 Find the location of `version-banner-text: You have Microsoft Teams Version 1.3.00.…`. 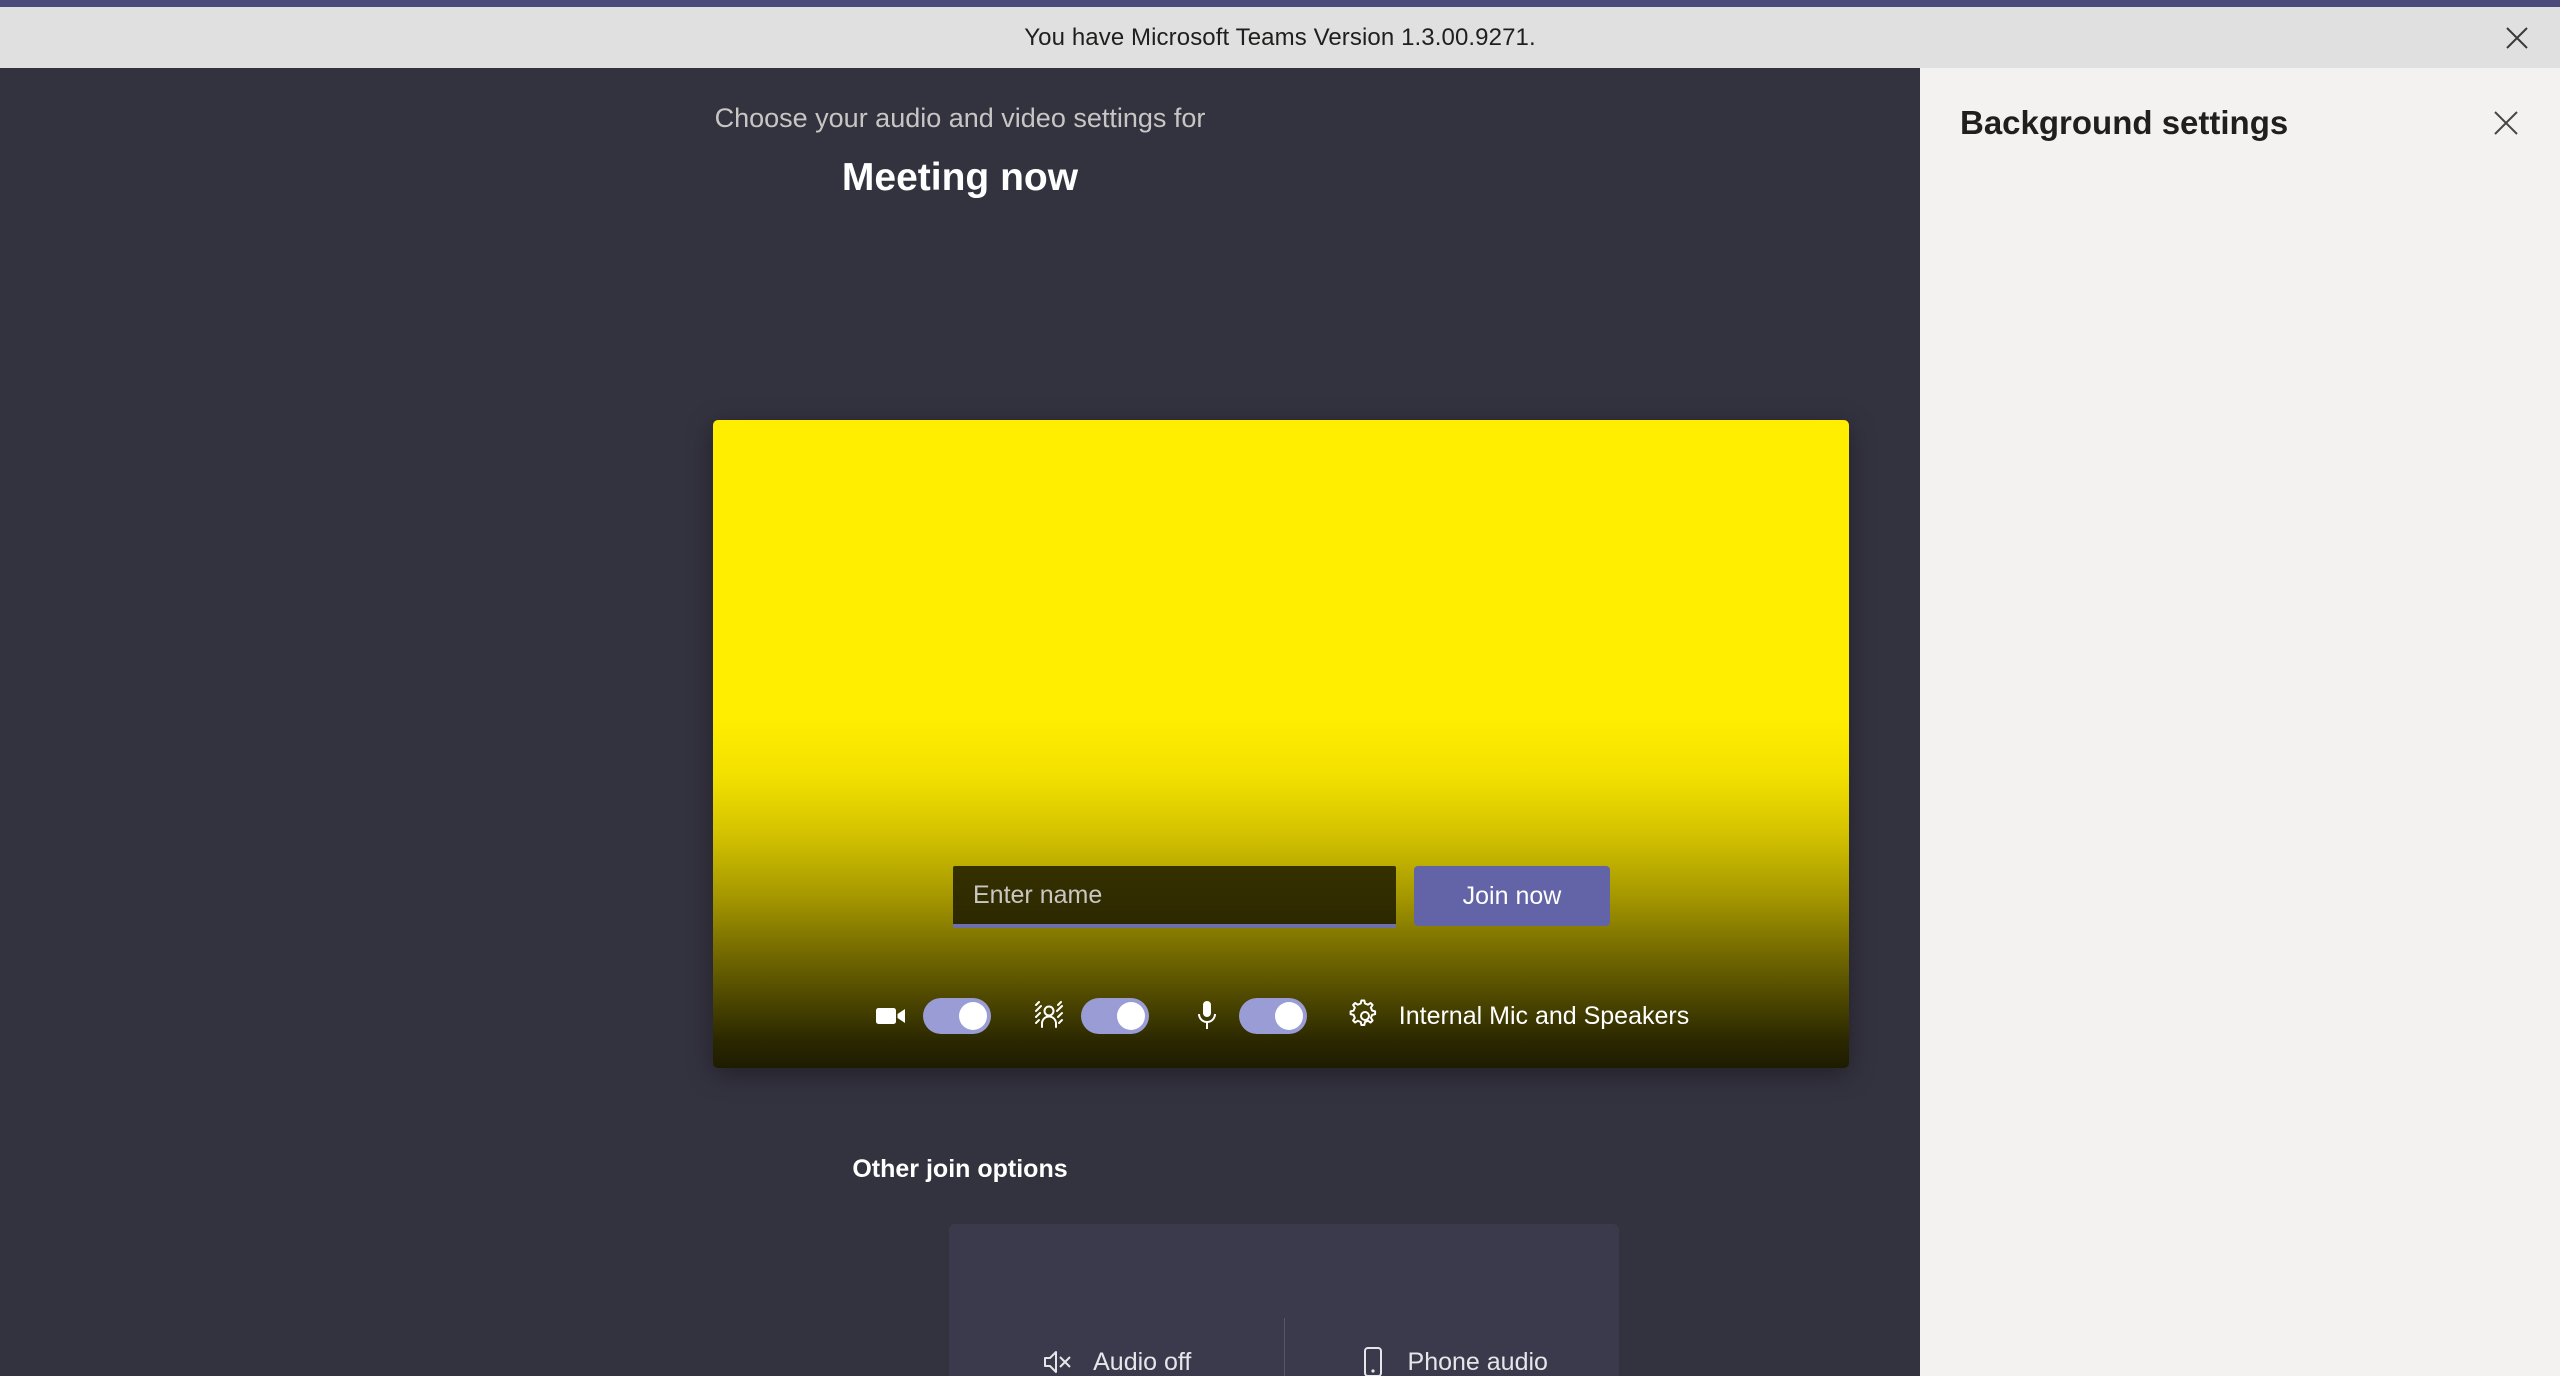

version-banner-text: You have Microsoft Teams Version 1.3.00.… is located at coordinates (1280, 37).